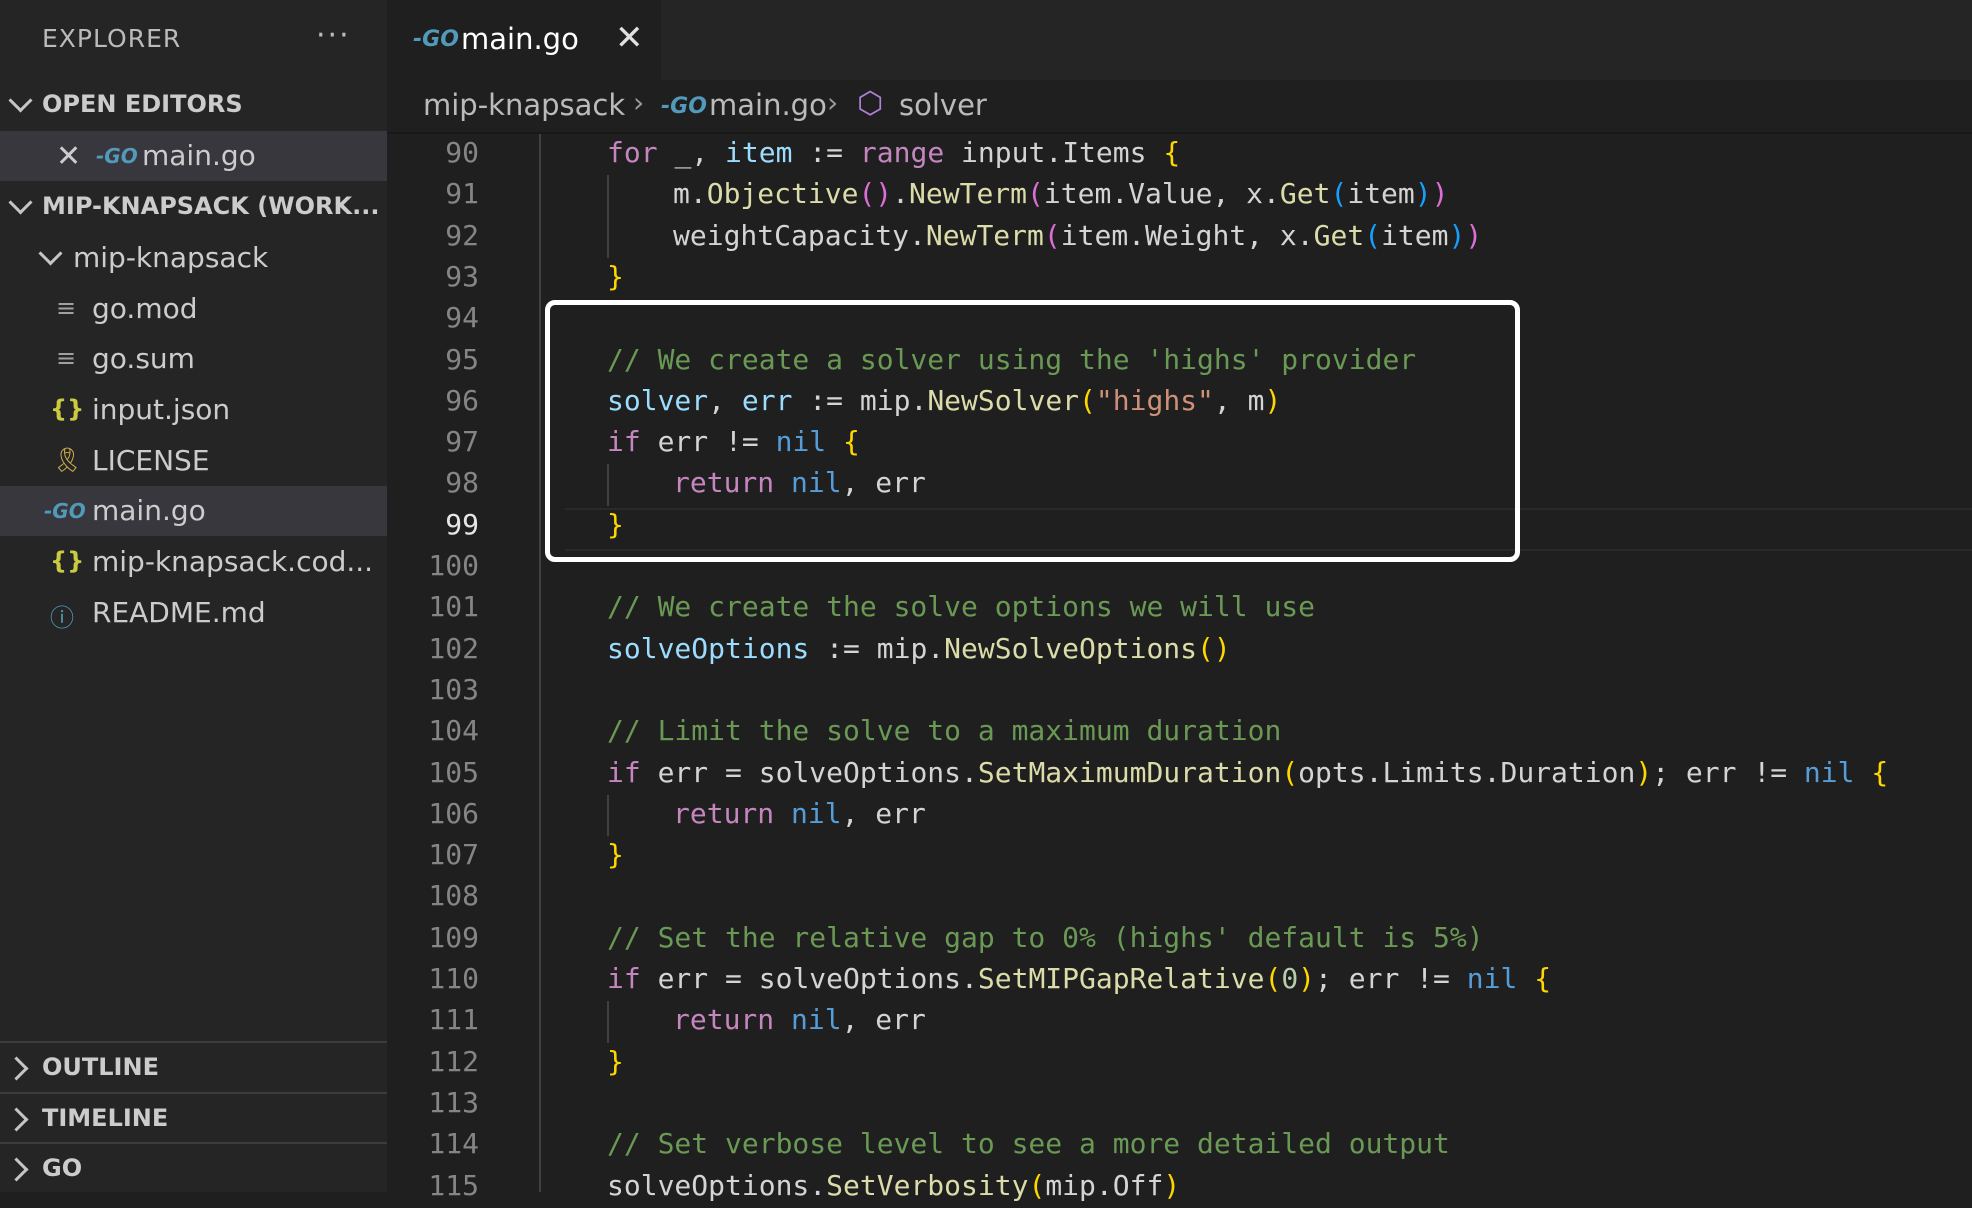  Describe the element at coordinates (524, 105) in the screenshot. I see `breadcrumb-folder: mip-knapsack` at that location.